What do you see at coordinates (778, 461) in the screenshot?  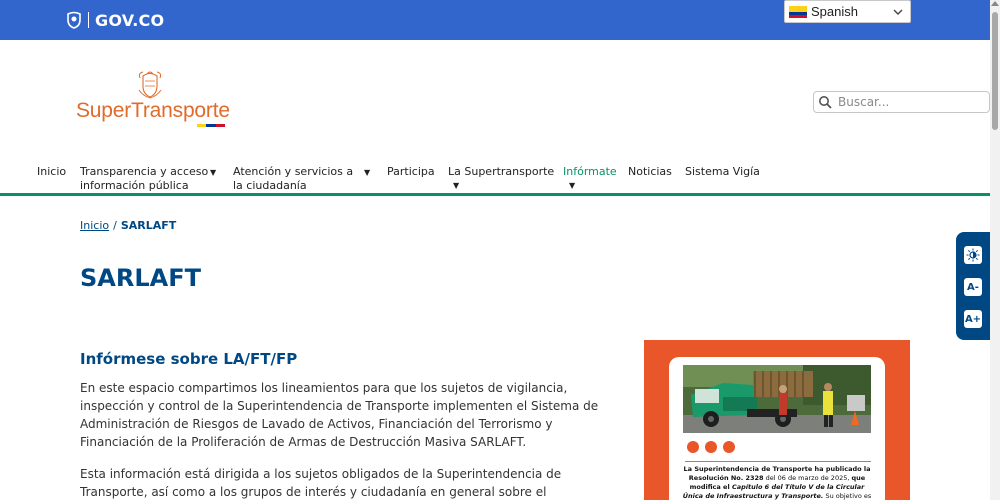 I see `promo-divider` at bounding box center [778, 461].